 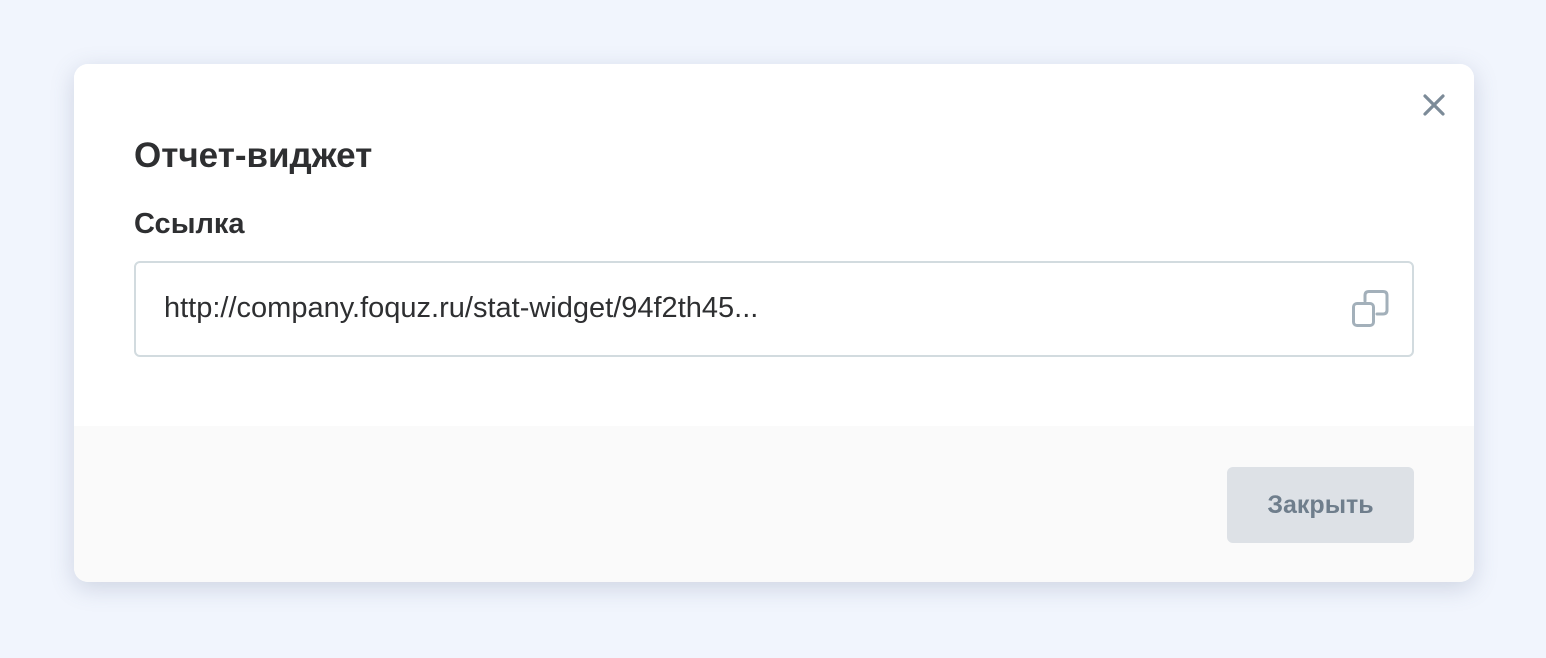 I want to click on close-dialog-button, so click(x=1434, y=105).